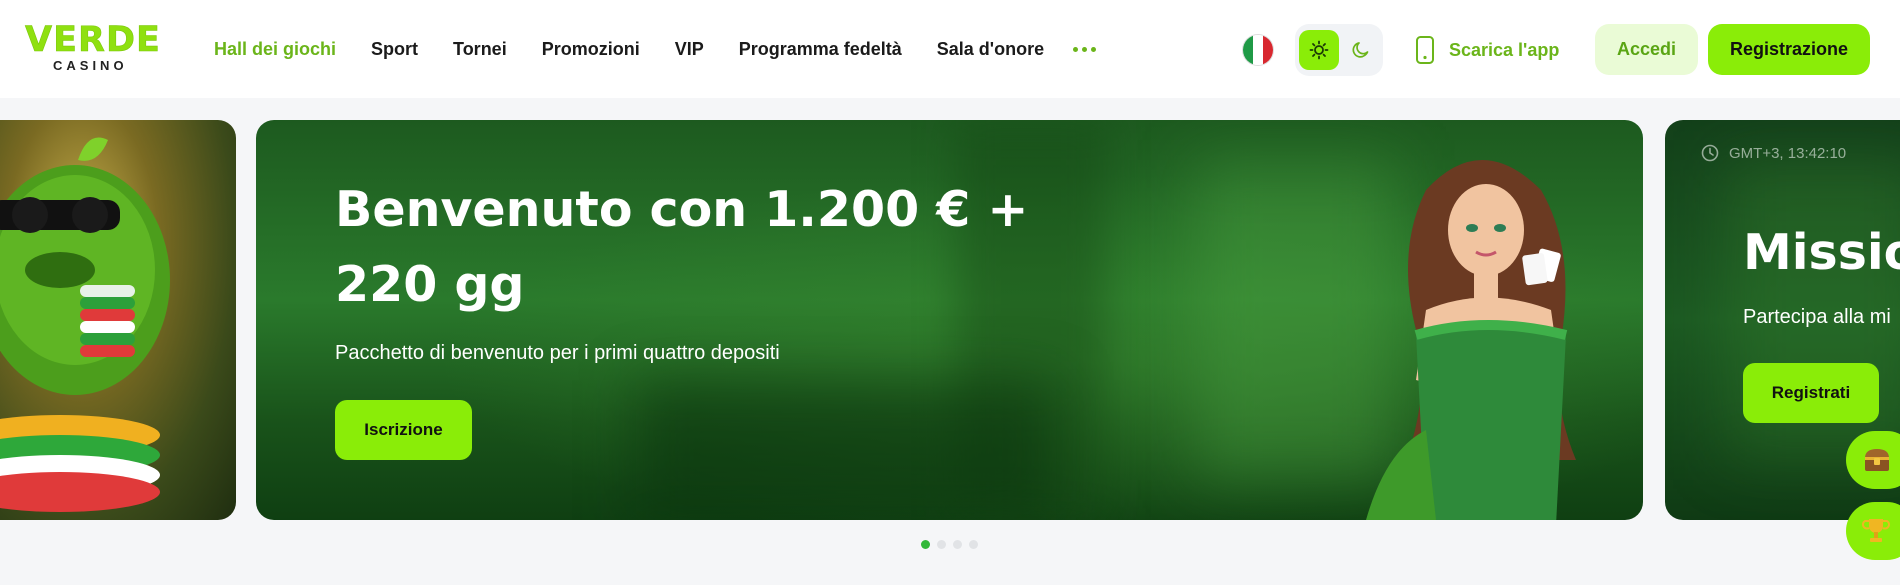 This screenshot has width=1900, height=585. Describe the element at coordinates (1876, 530) in the screenshot. I see `trophy-icon` at that location.